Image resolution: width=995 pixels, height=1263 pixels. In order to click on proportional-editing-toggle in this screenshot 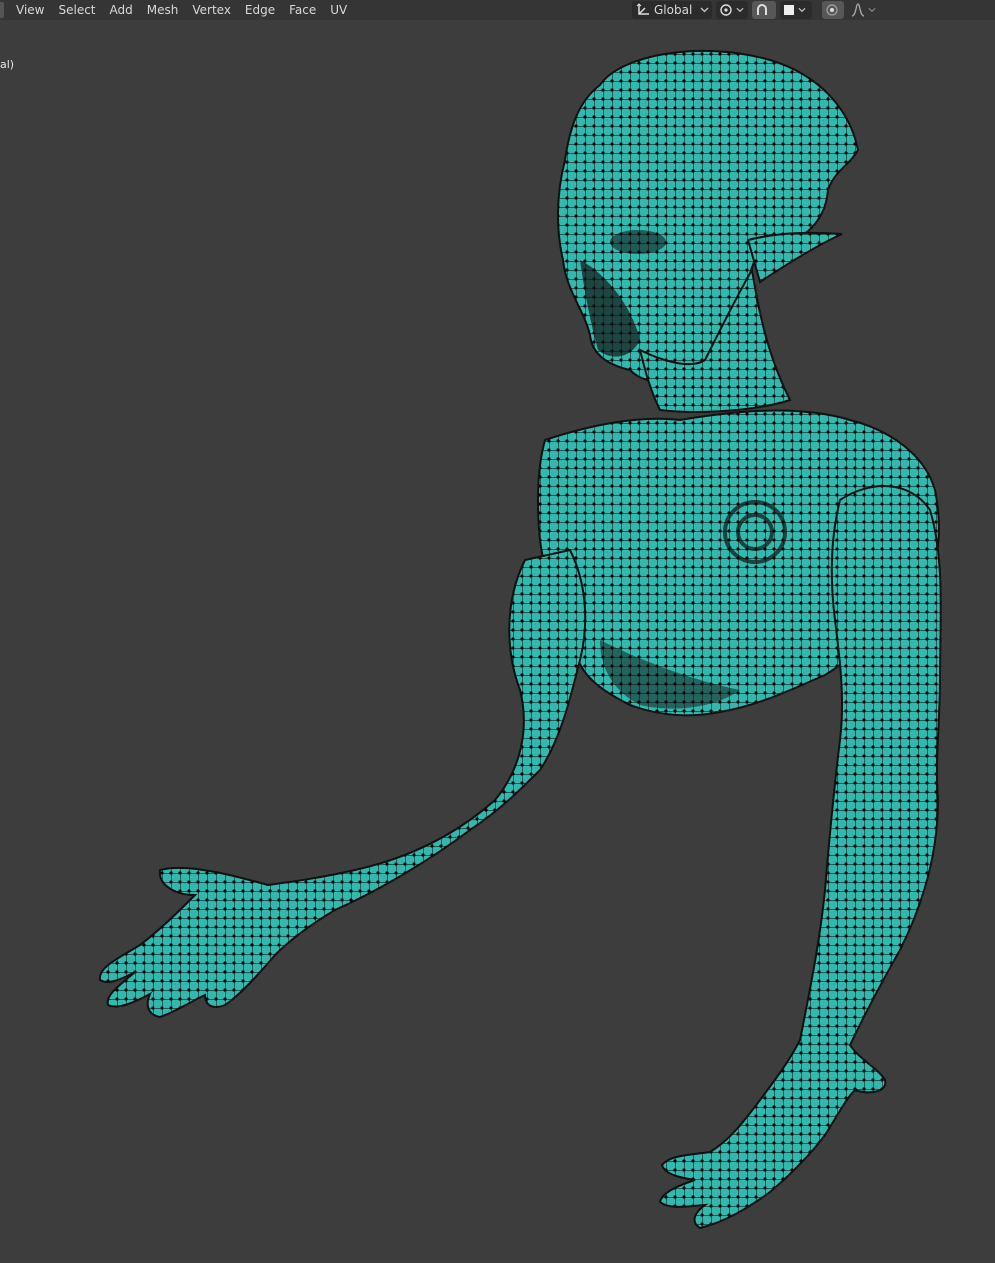, I will do `click(833, 10)`.